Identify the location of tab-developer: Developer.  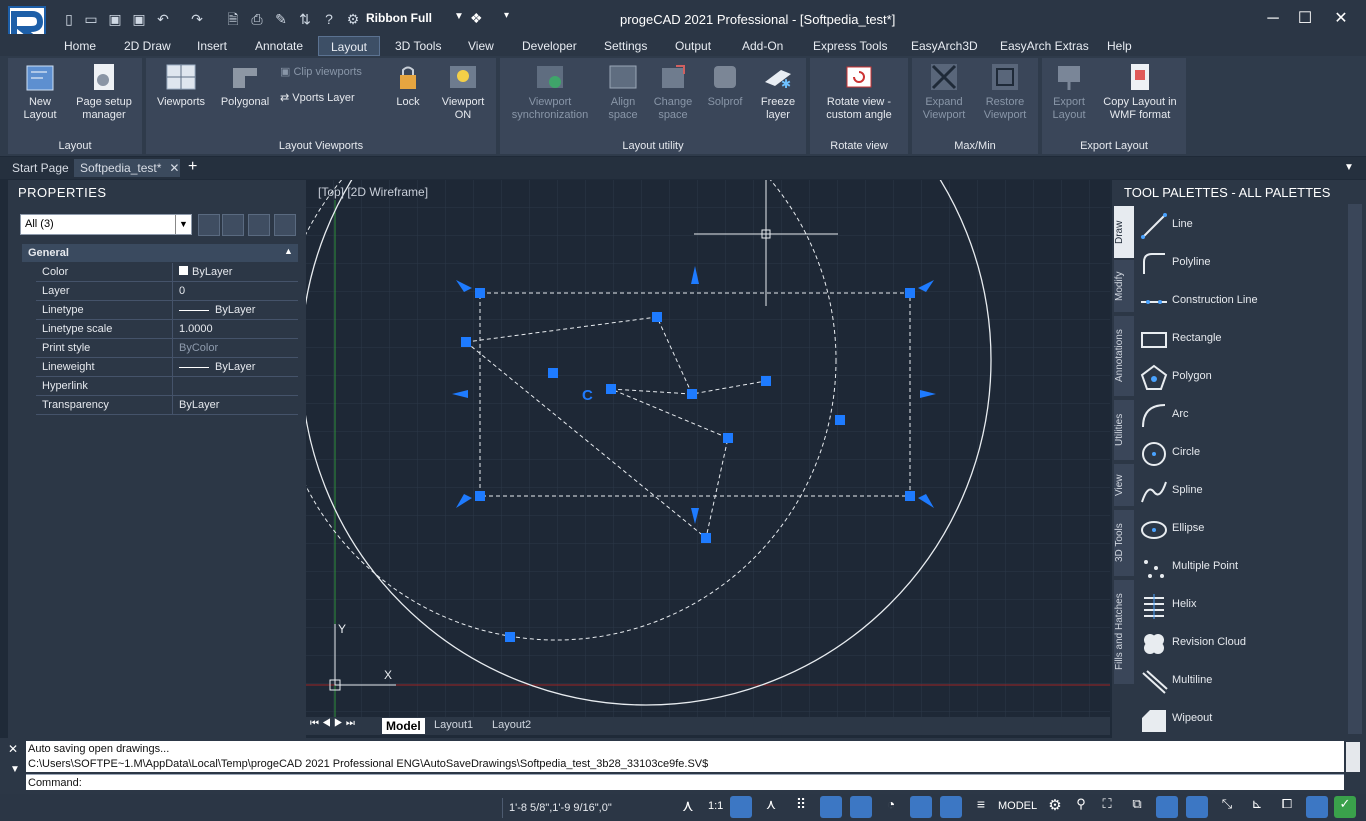
(549, 46).